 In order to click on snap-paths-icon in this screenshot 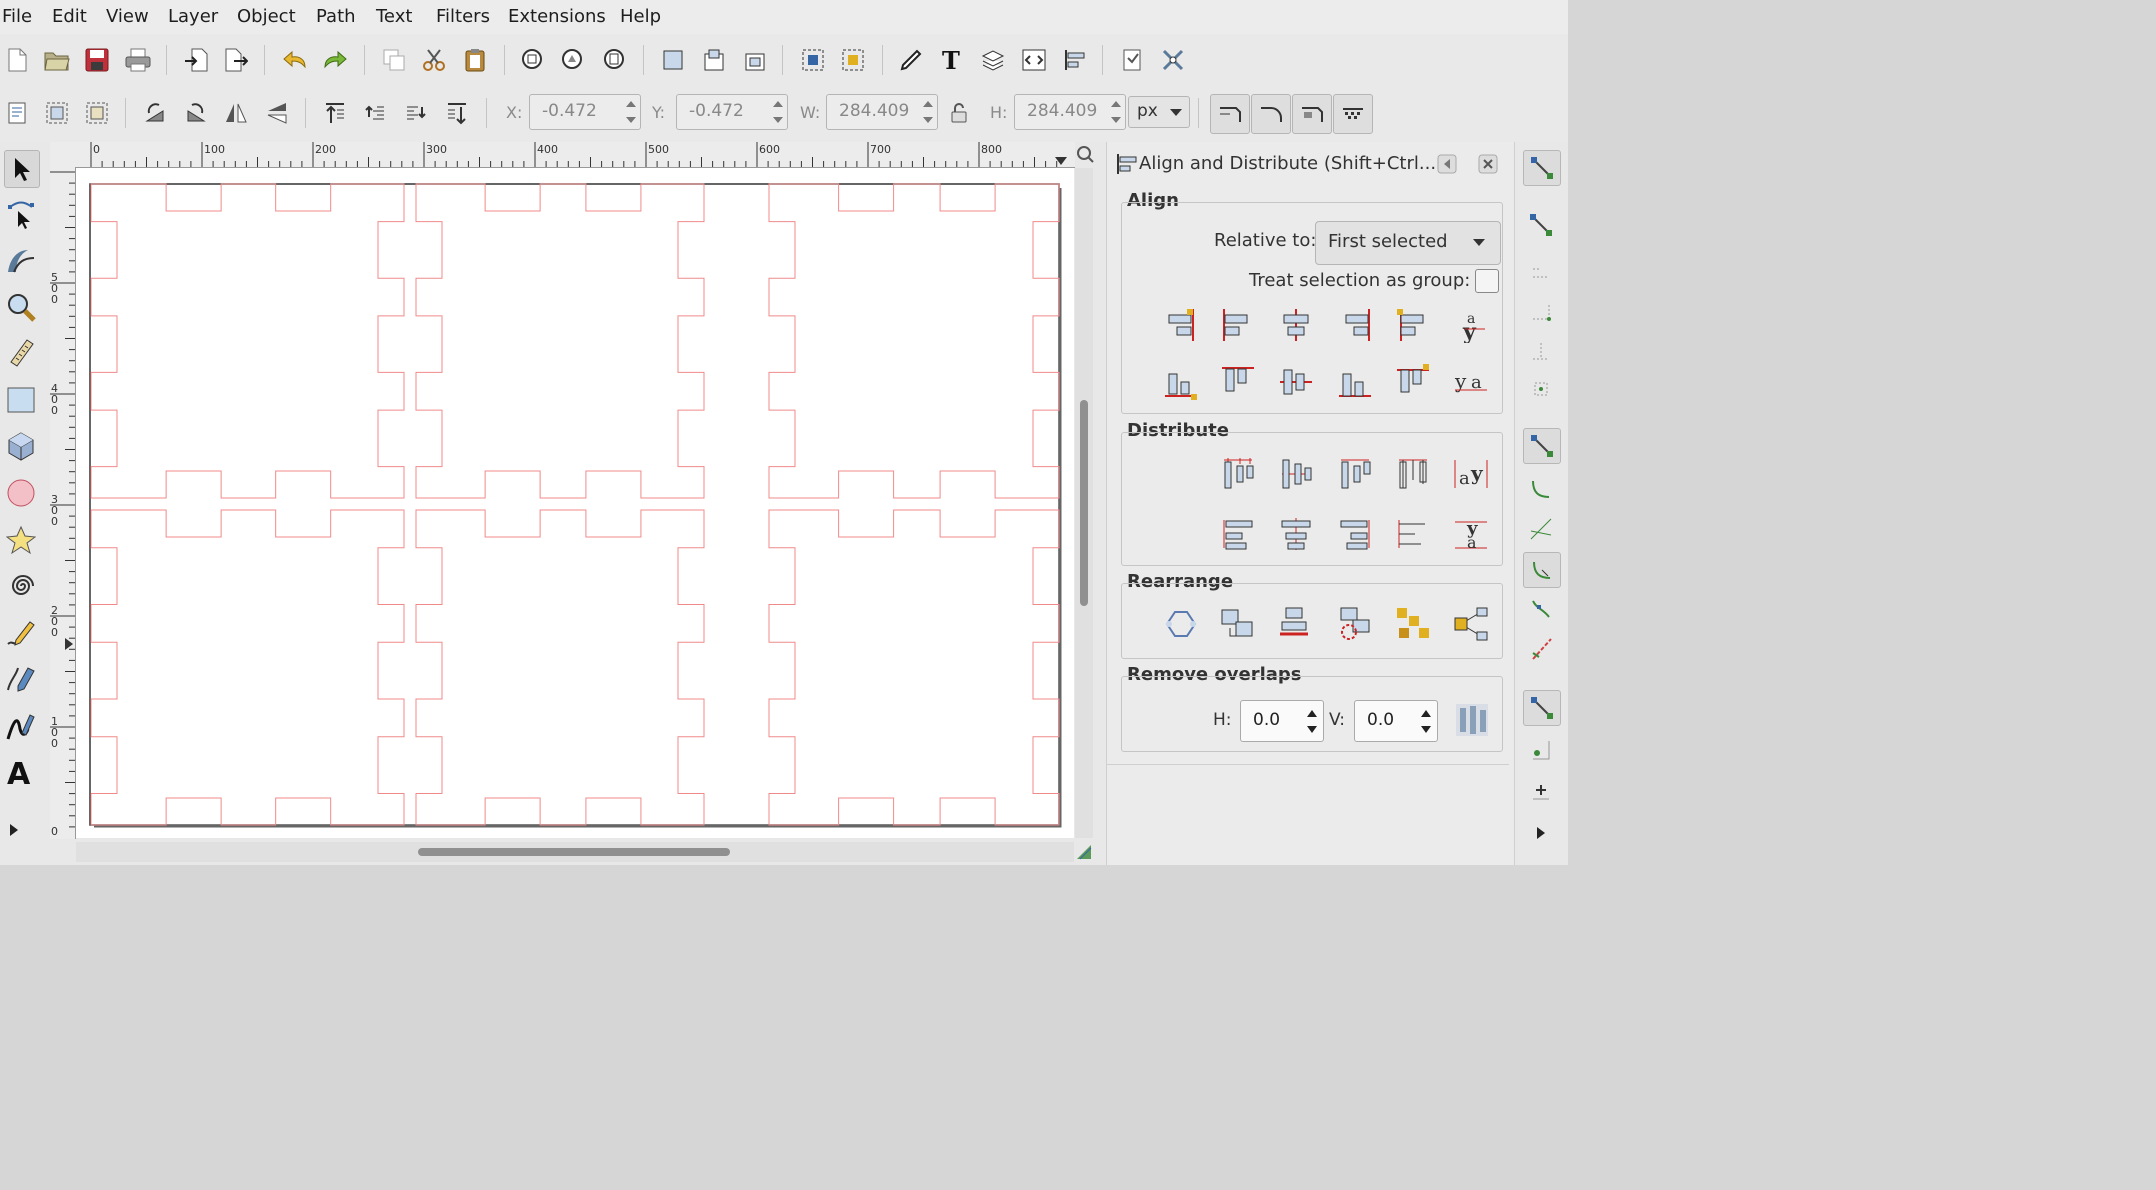, I will do `click(1541, 489)`.